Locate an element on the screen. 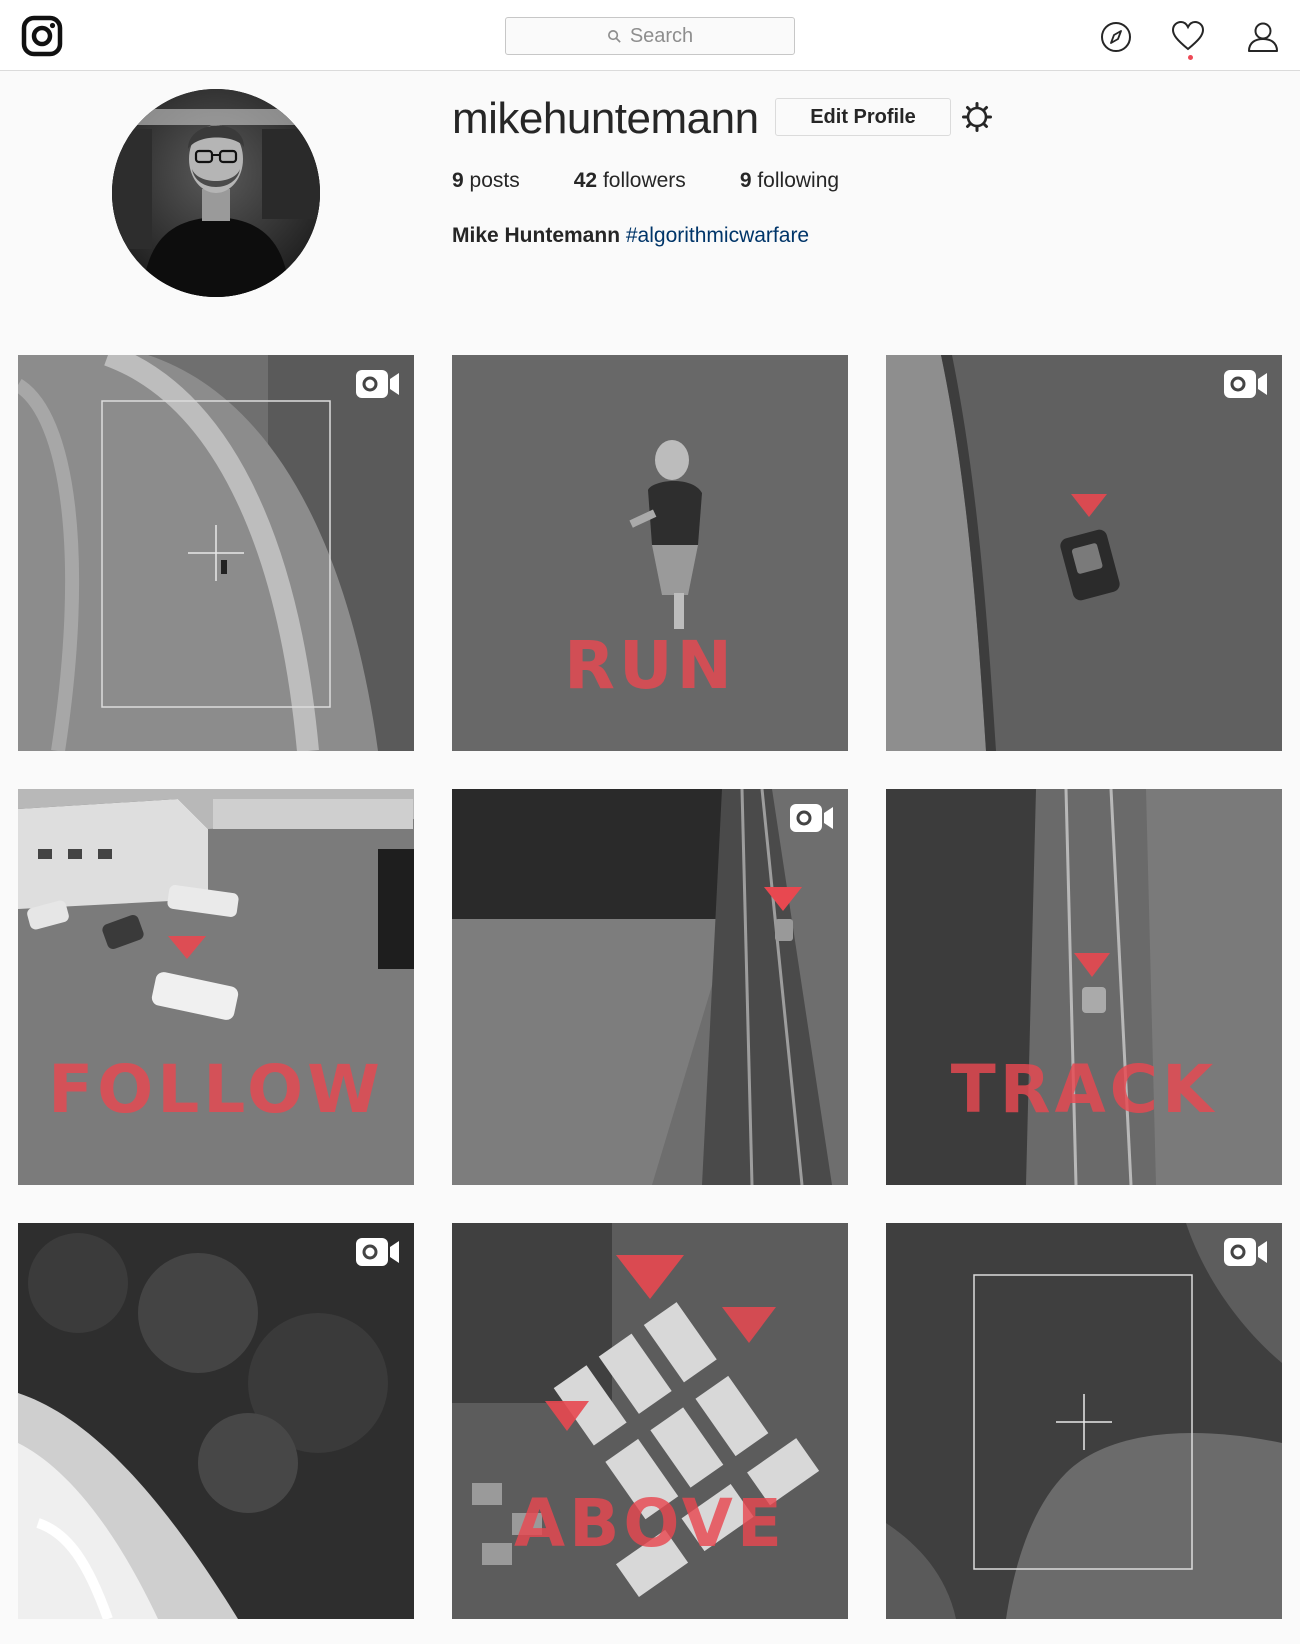  post-tile: FOLLOW is located at coordinates (216, 987).